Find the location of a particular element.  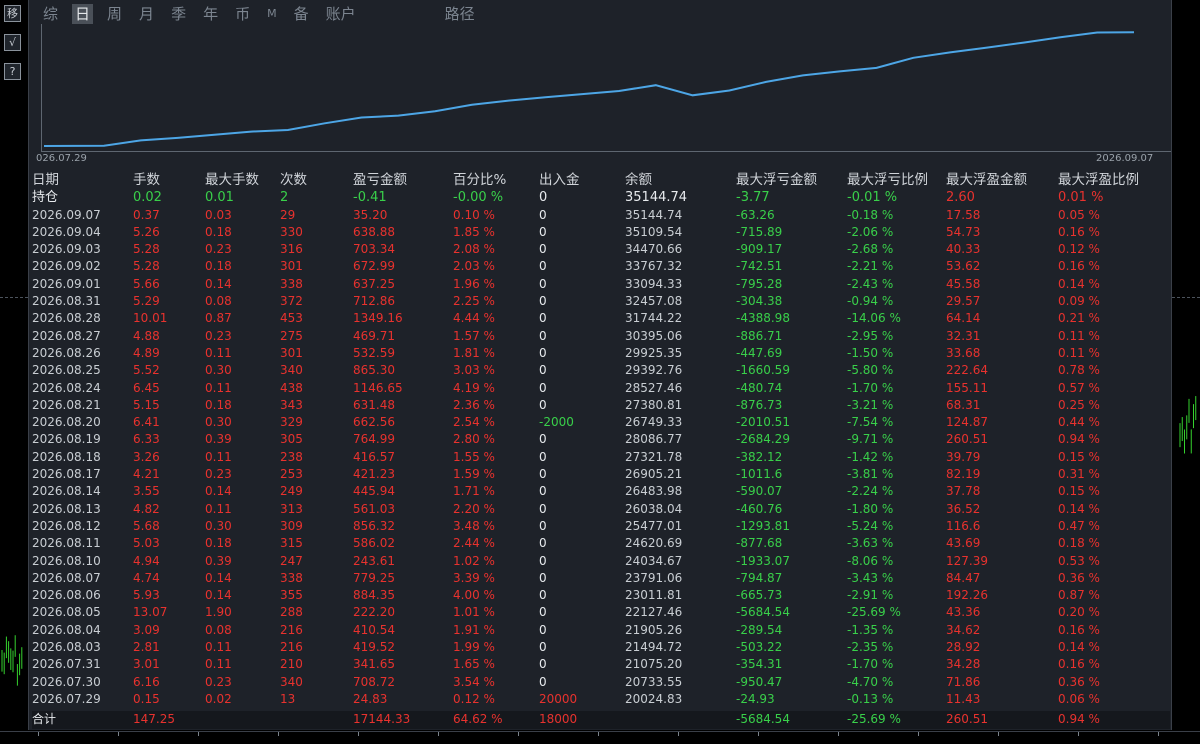

table-row-cell-7: 20733.55 is located at coordinates (654, 681).